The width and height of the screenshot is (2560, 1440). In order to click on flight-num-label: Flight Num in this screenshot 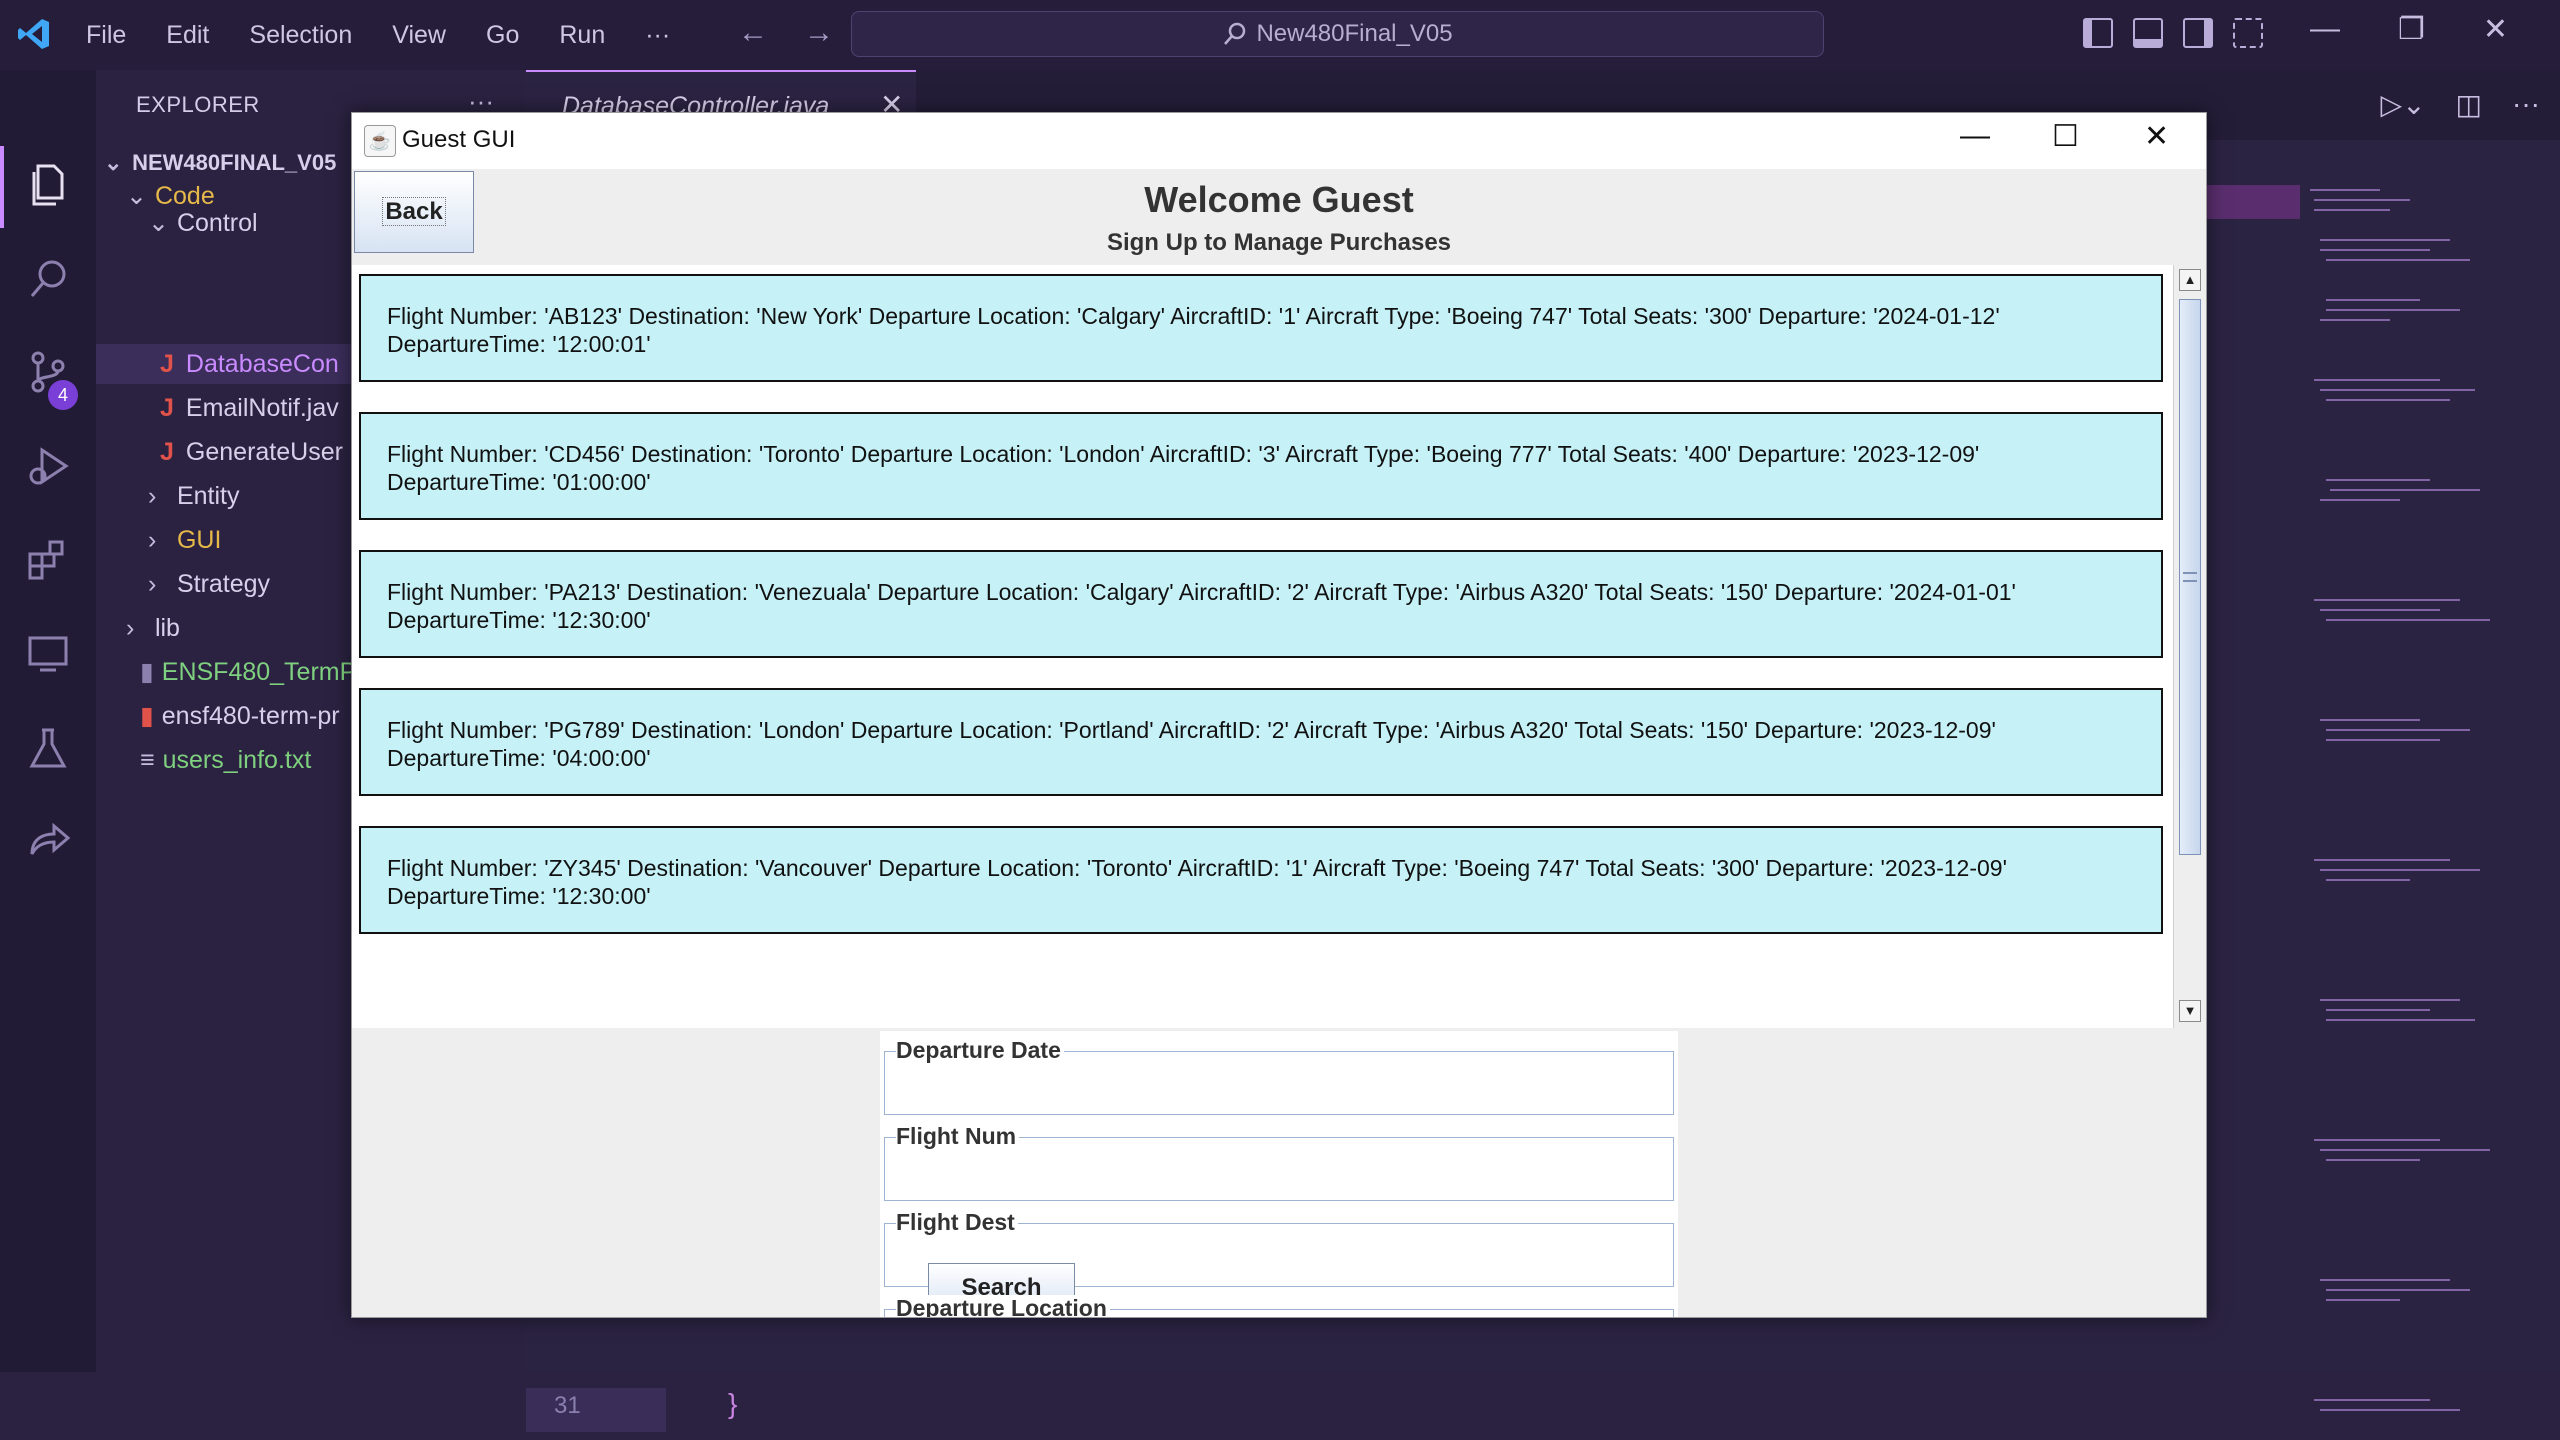, I will do `click(958, 1136)`.